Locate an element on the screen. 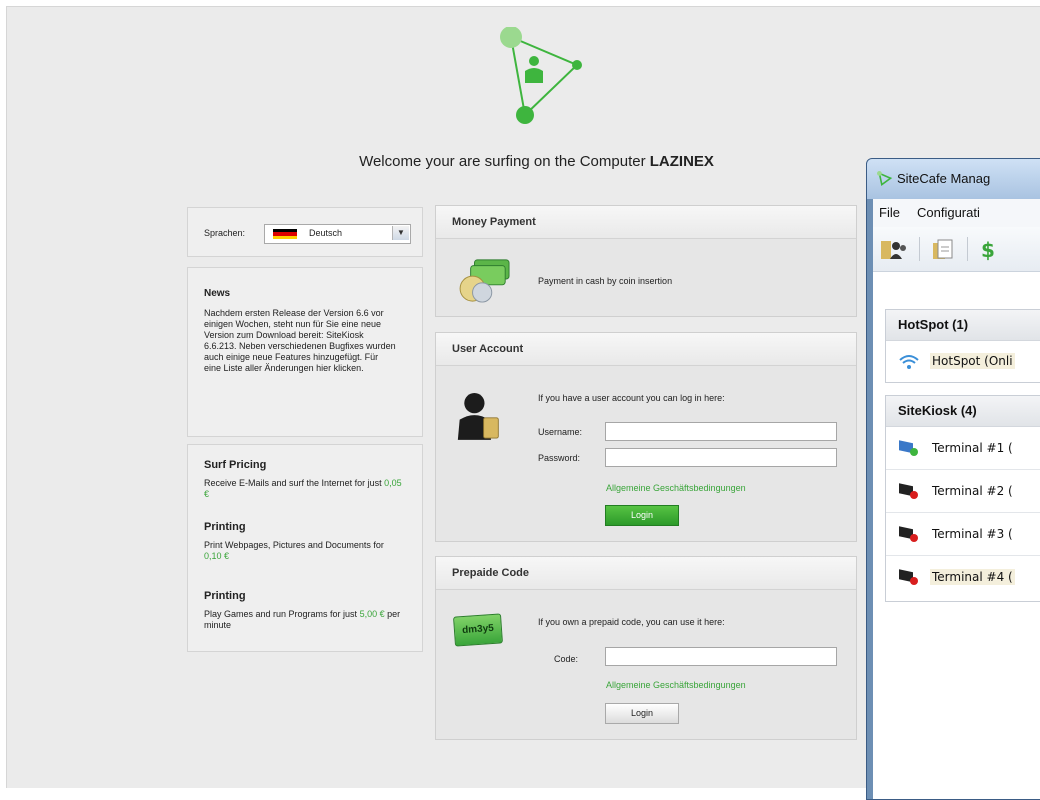 The height and width of the screenshot is (800, 1040). terminal-row: Terminal #4 ( is located at coordinates (963, 577).